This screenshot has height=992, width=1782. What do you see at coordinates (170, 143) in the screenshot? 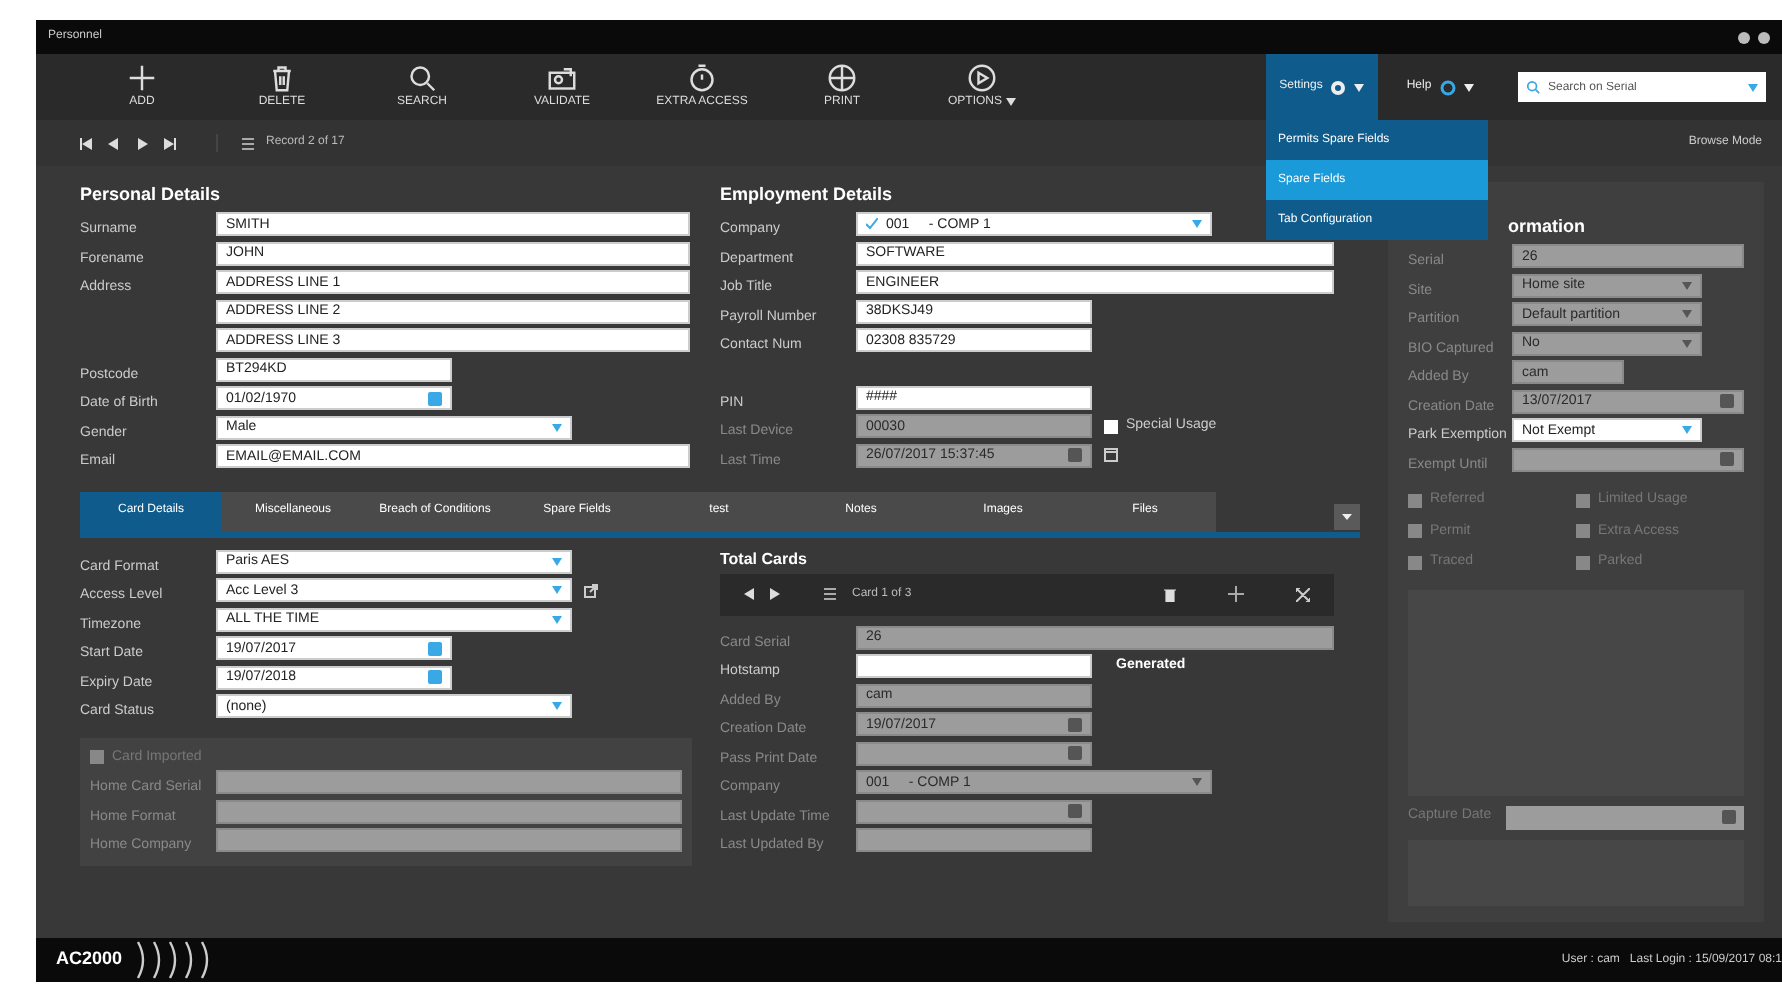
I see `last-record-icon` at bounding box center [170, 143].